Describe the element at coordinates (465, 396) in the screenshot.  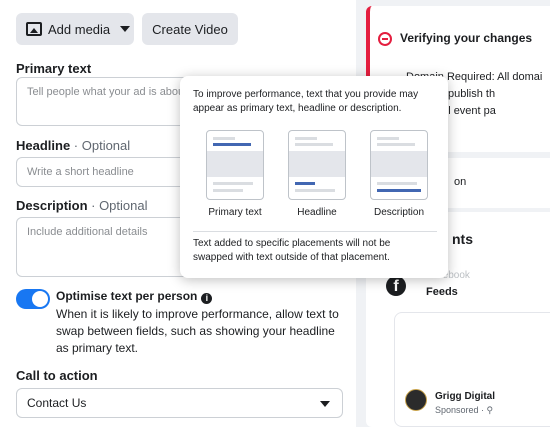
I see `page-name: Grigg Digital` at that location.